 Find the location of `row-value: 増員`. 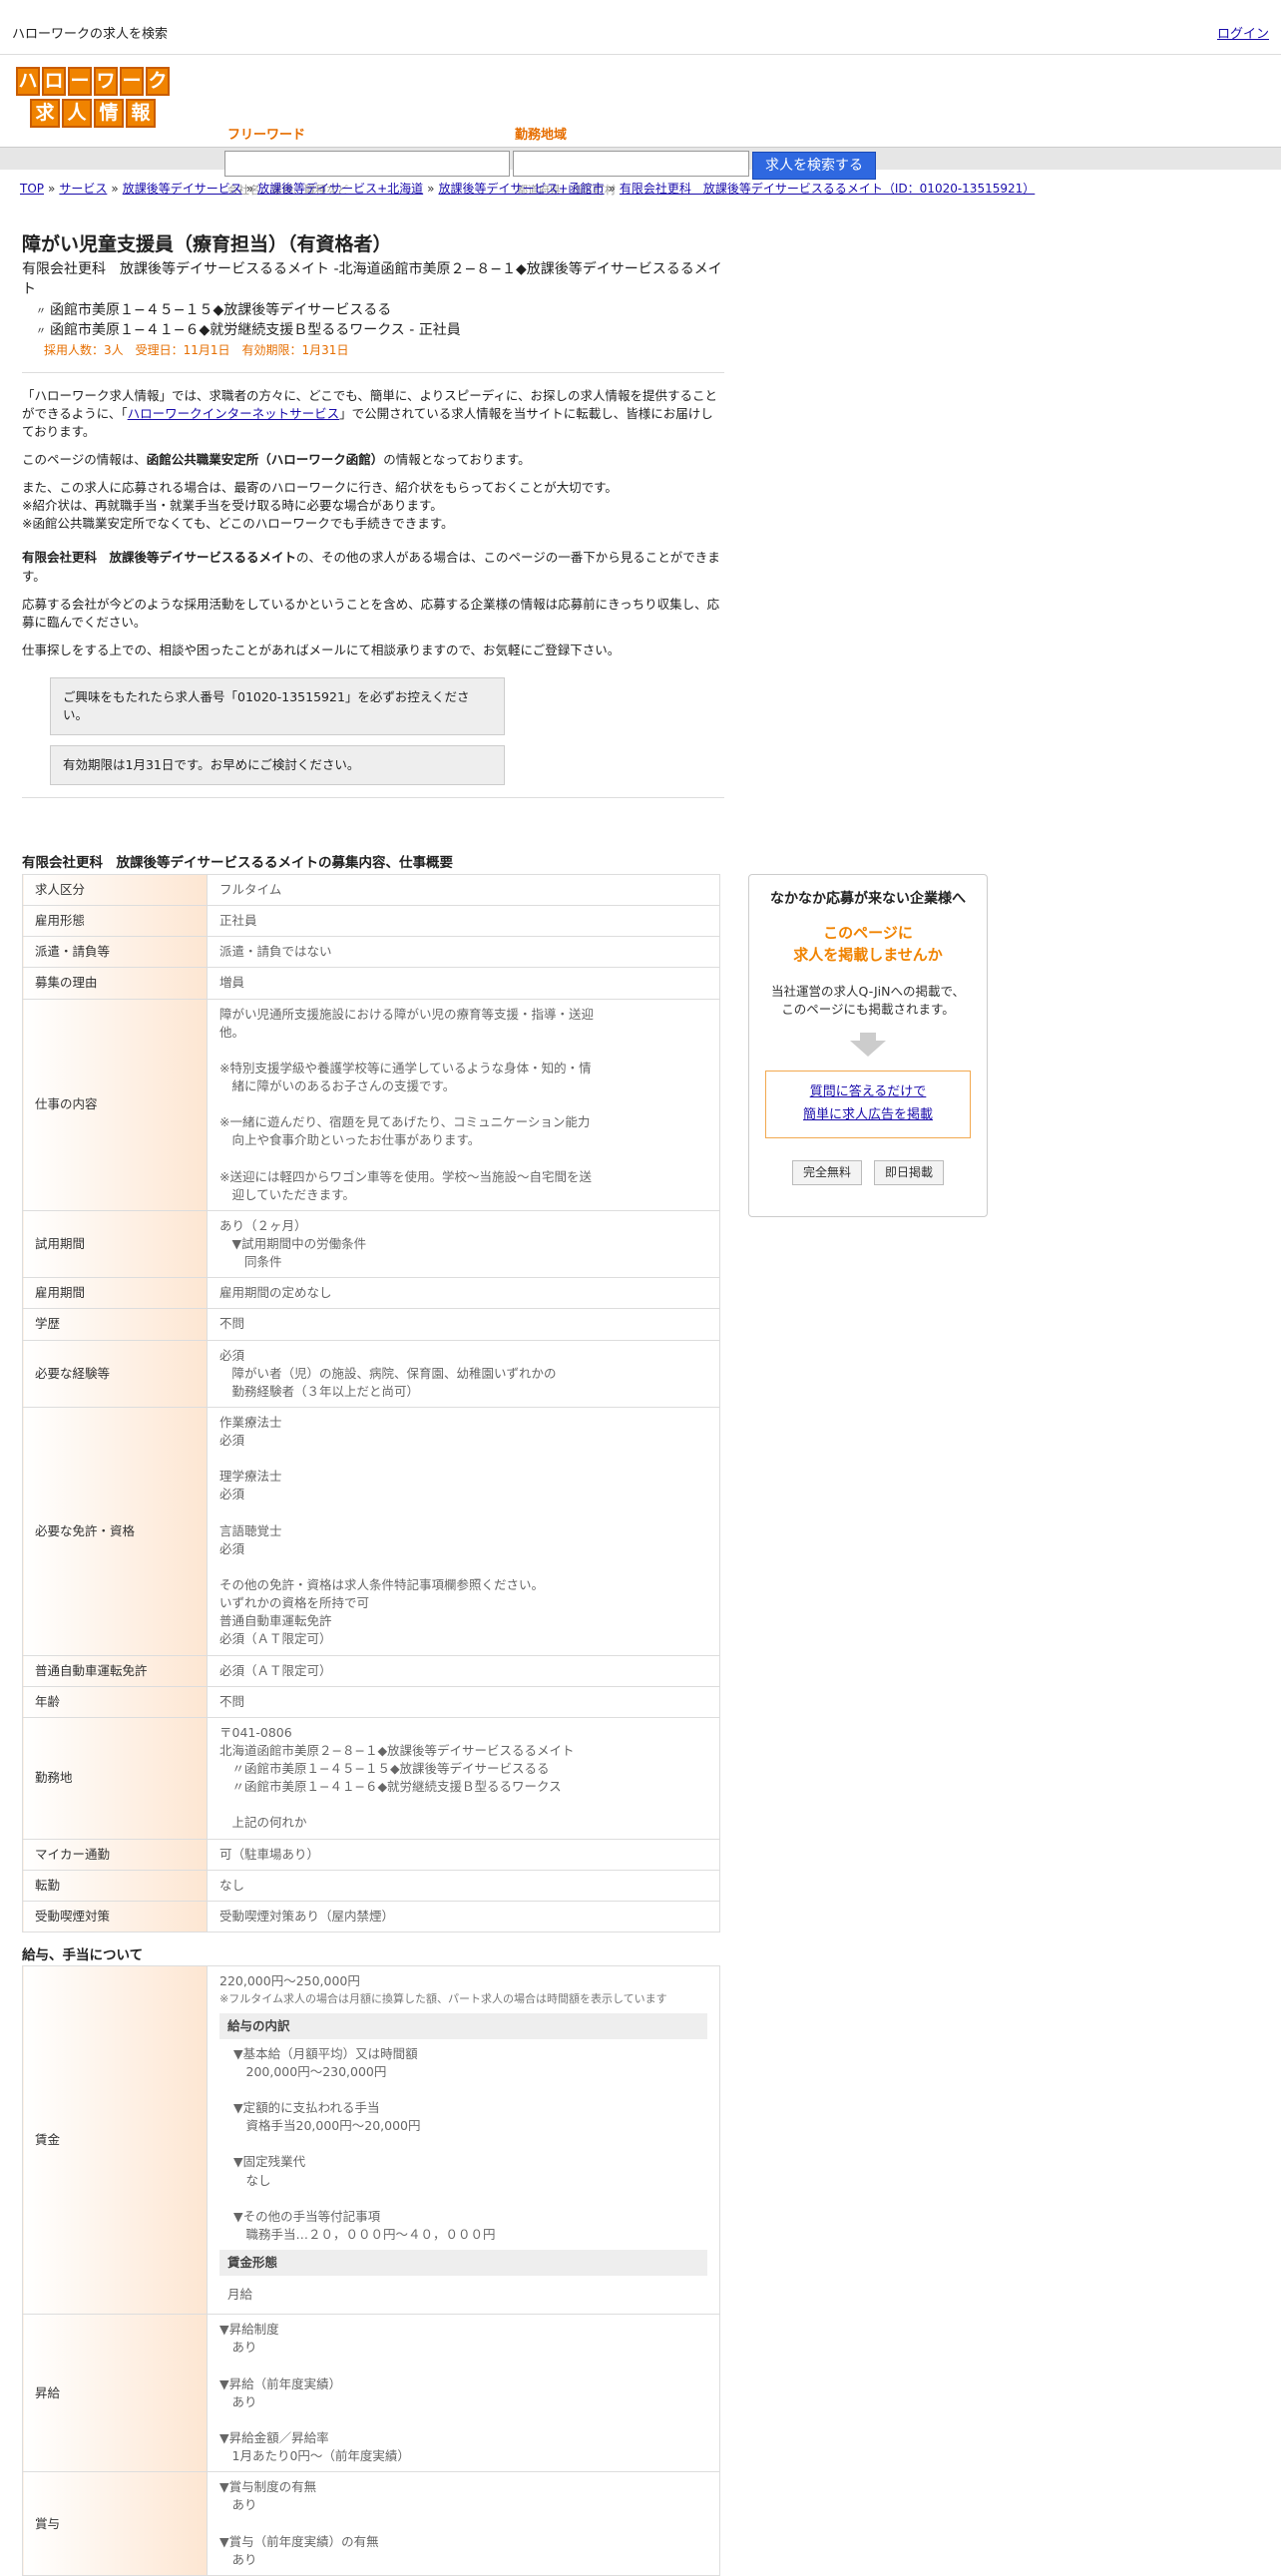

row-value: 増員 is located at coordinates (463, 983).